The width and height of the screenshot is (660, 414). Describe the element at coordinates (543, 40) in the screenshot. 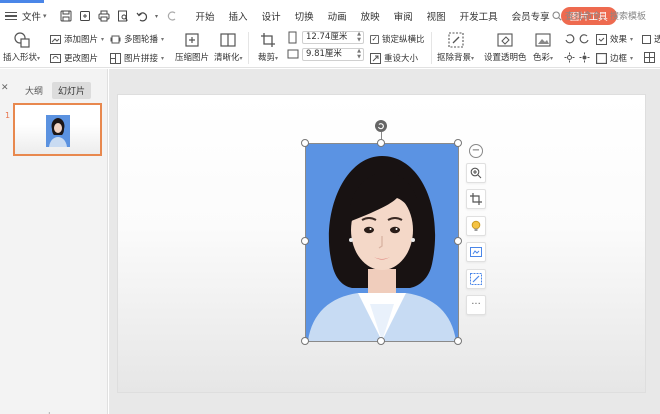

I see `color-icon` at that location.